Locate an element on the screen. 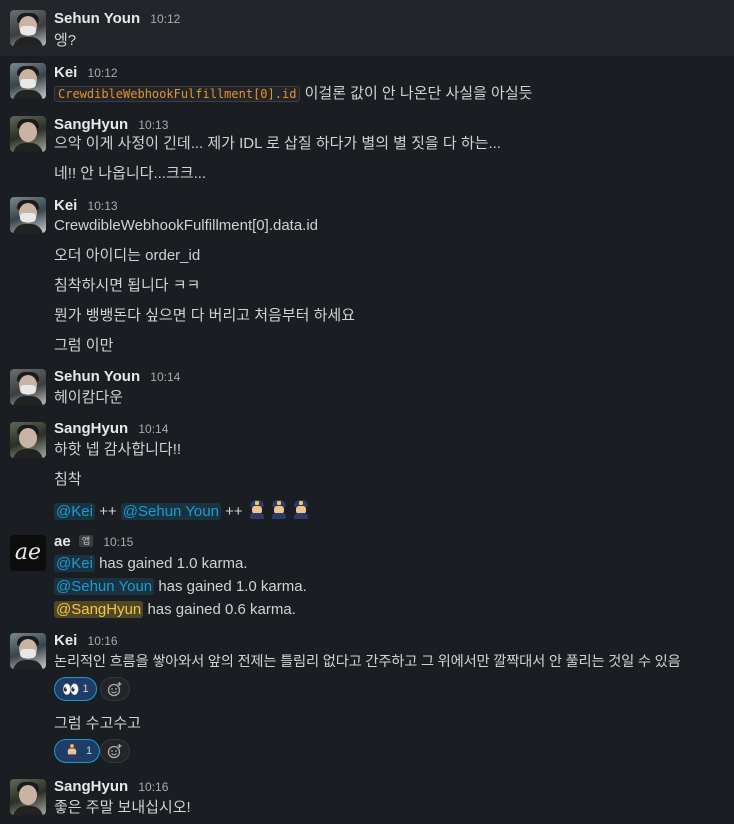  message-text: 오더 아이디는 order_id is located at coordinates (127, 255).